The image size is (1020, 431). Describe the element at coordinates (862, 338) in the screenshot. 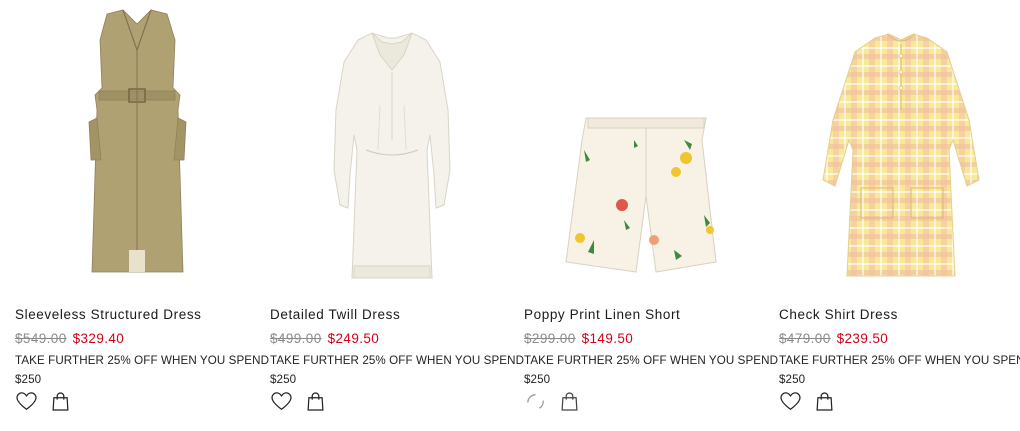

I see `sale-price: $239.50` at that location.